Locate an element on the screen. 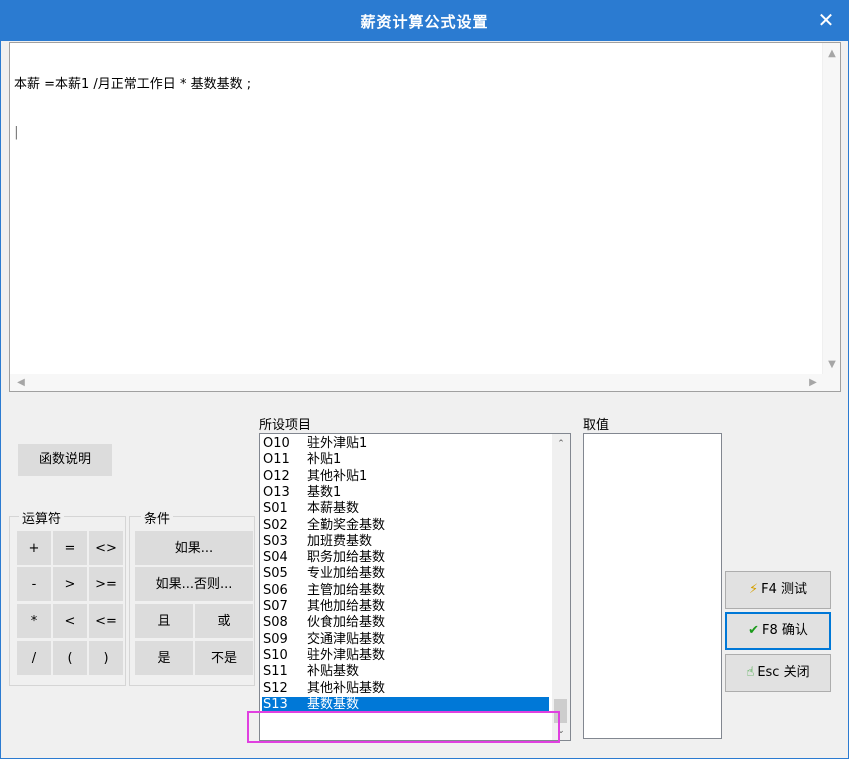 Image resolution: width=849 pixels, height=759 pixels. operator-button: > is located at coordinates (70, 584).